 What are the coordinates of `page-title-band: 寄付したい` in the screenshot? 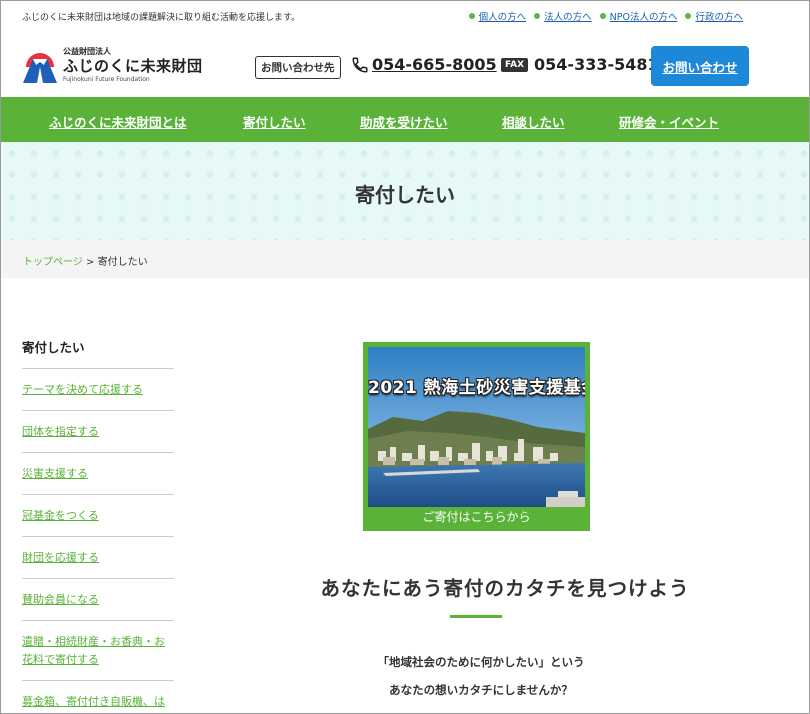 It's located at (405, 191).